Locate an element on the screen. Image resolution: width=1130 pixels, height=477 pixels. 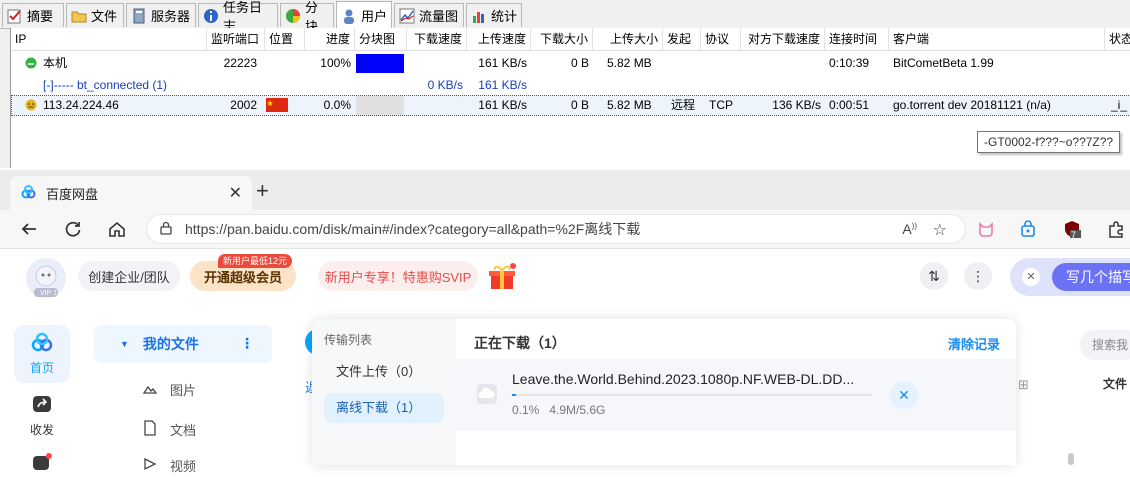
sidebar-item-home: 首页 is located at coordinates (42, 354).